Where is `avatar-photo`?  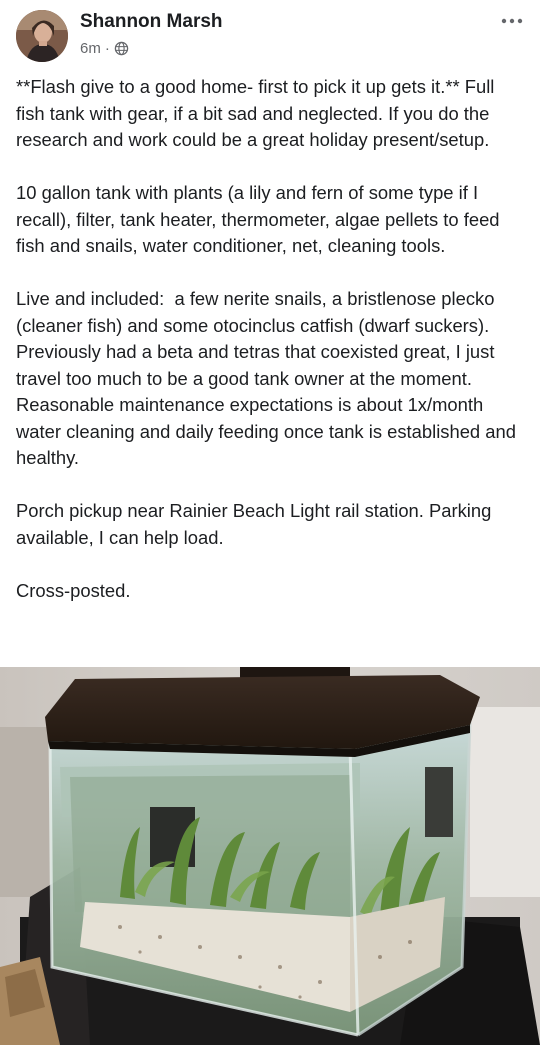 avatar-photo is located at coordinates (42, 36).